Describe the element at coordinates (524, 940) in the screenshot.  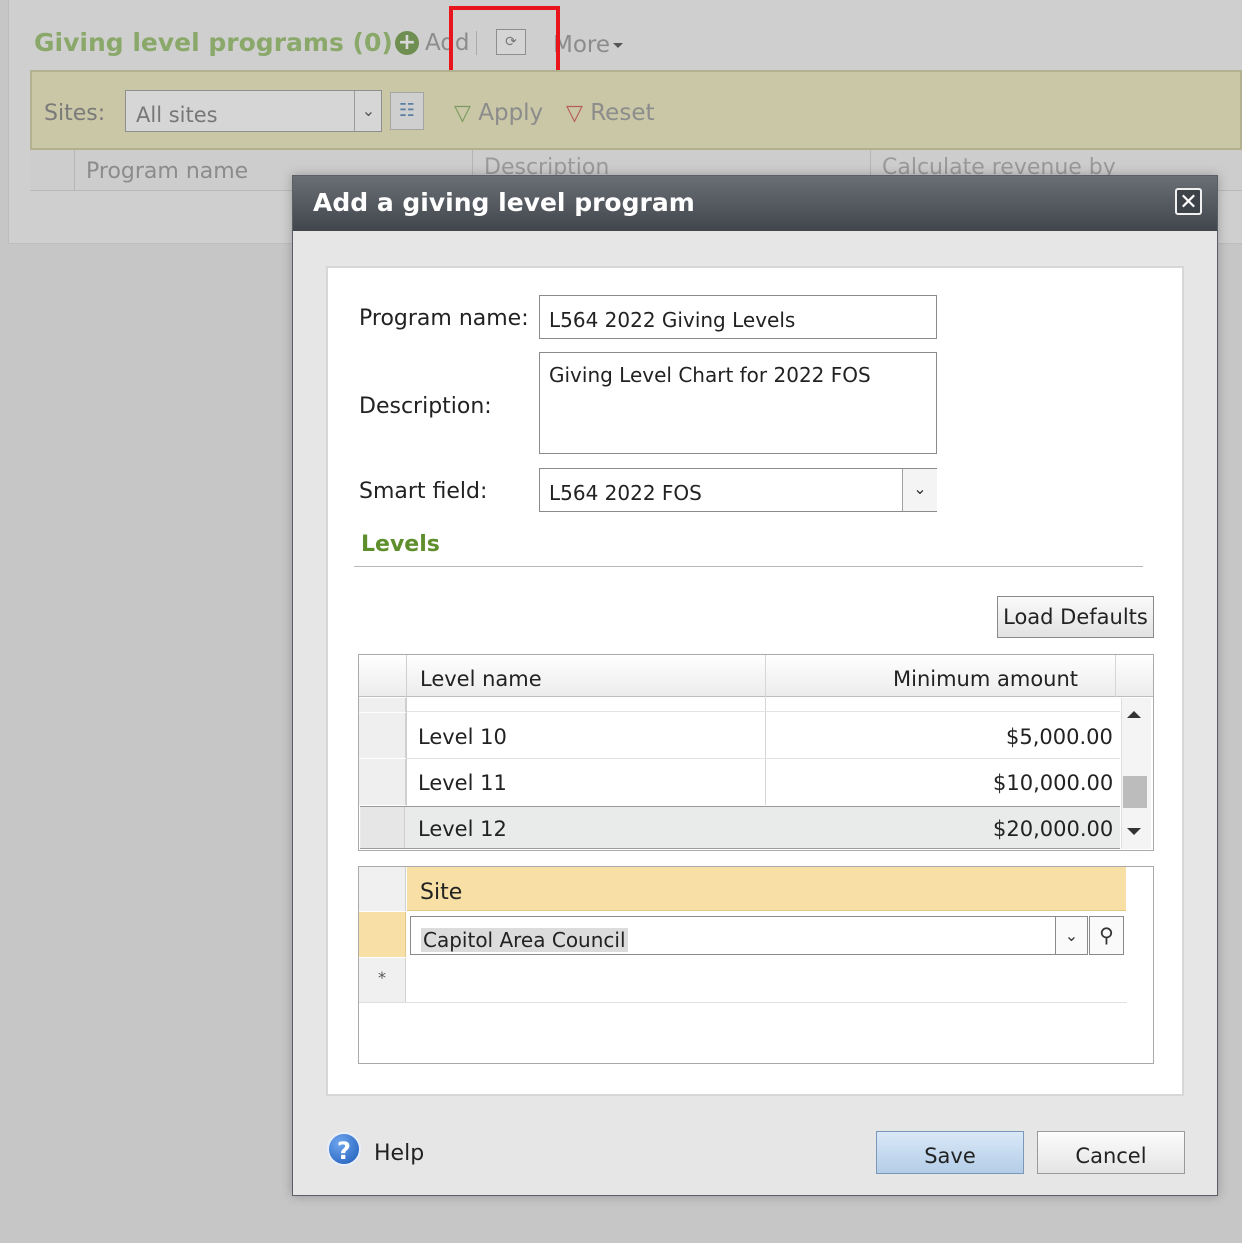
I see `site-input-value: Capitol Area Council` at that location.